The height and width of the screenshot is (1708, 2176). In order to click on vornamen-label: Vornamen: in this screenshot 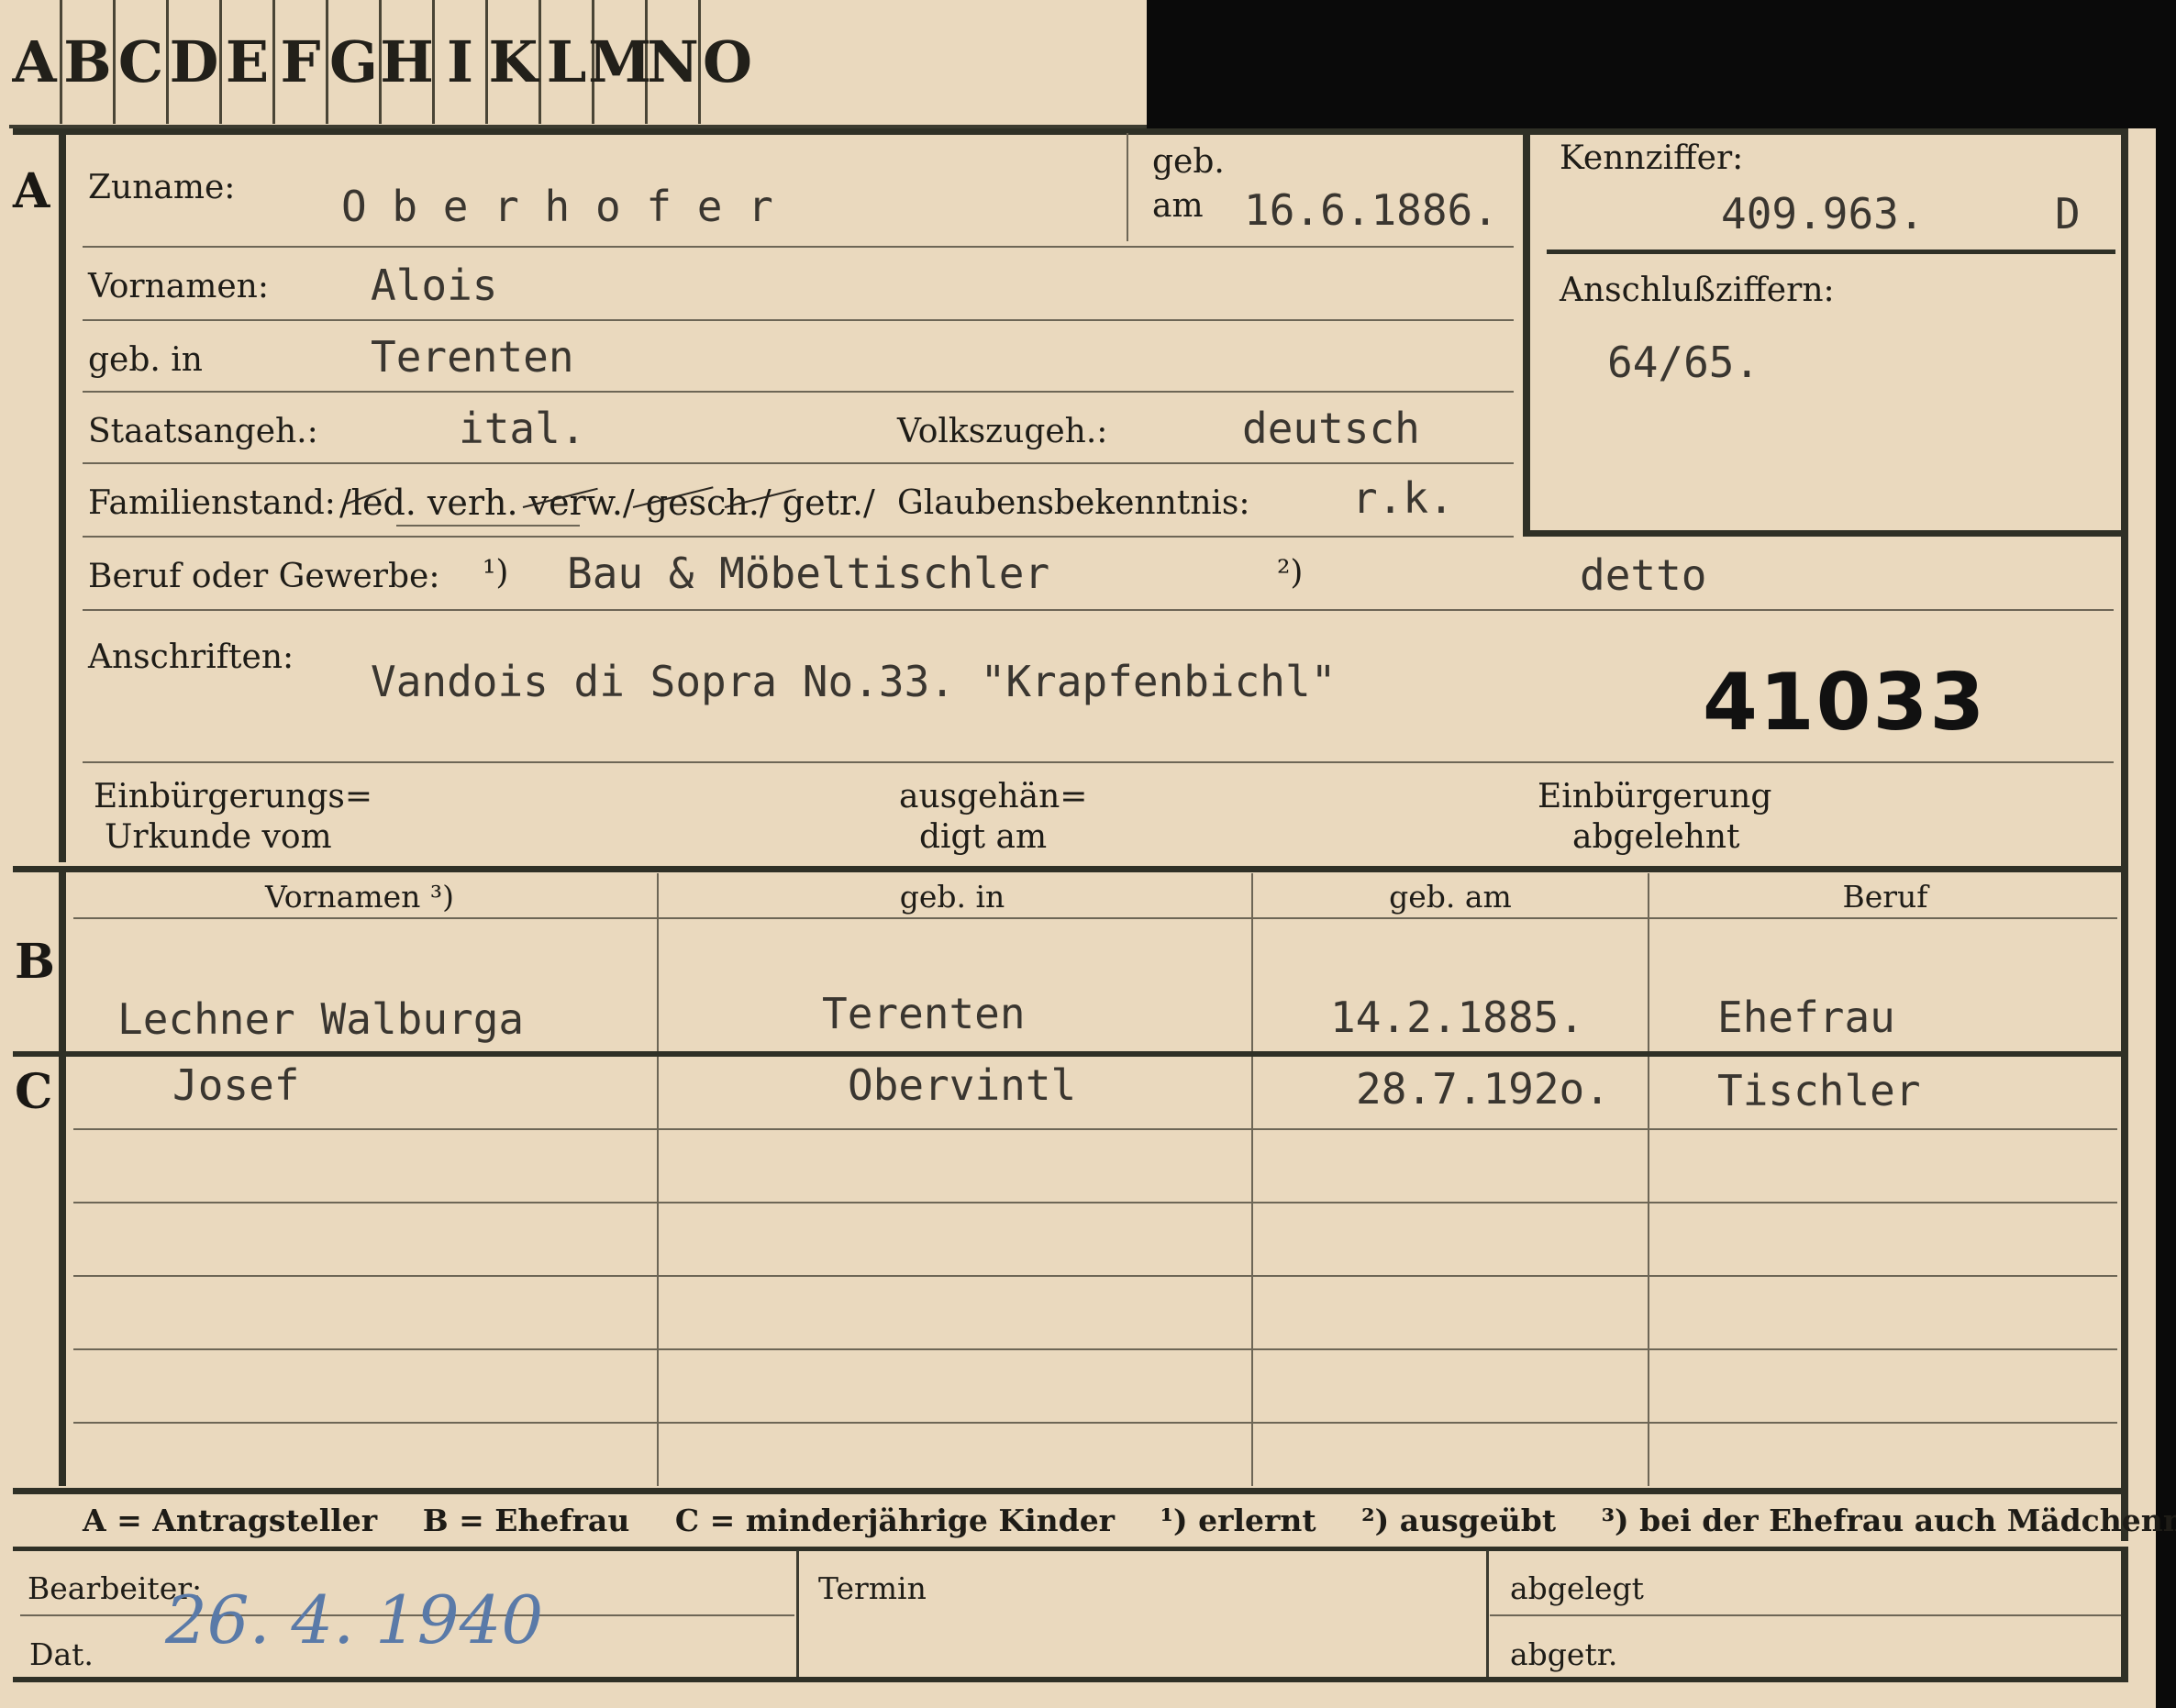, I will do `click(178, 286)`.